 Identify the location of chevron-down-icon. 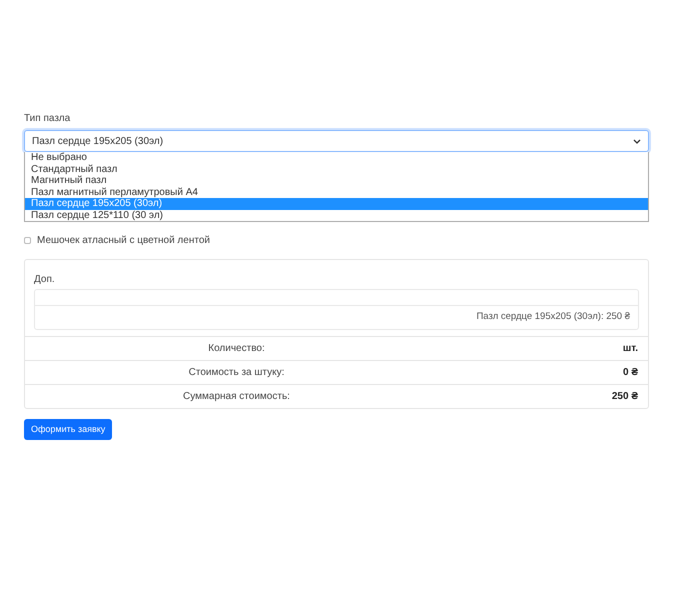
(637, 141).